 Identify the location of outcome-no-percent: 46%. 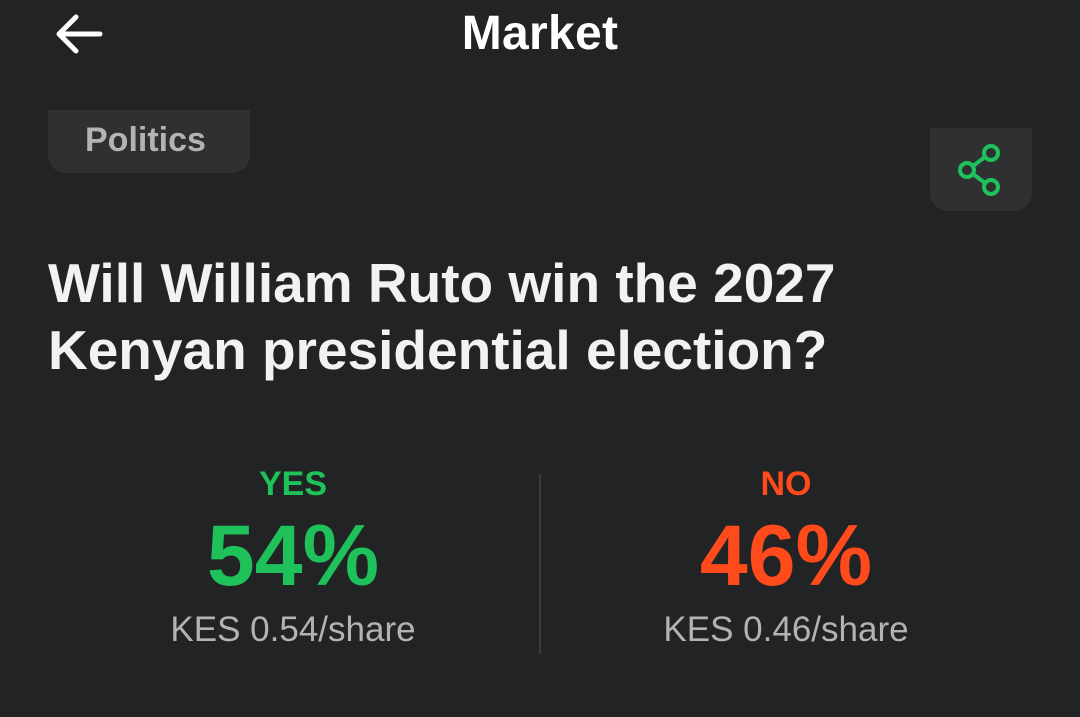
(786, 556).